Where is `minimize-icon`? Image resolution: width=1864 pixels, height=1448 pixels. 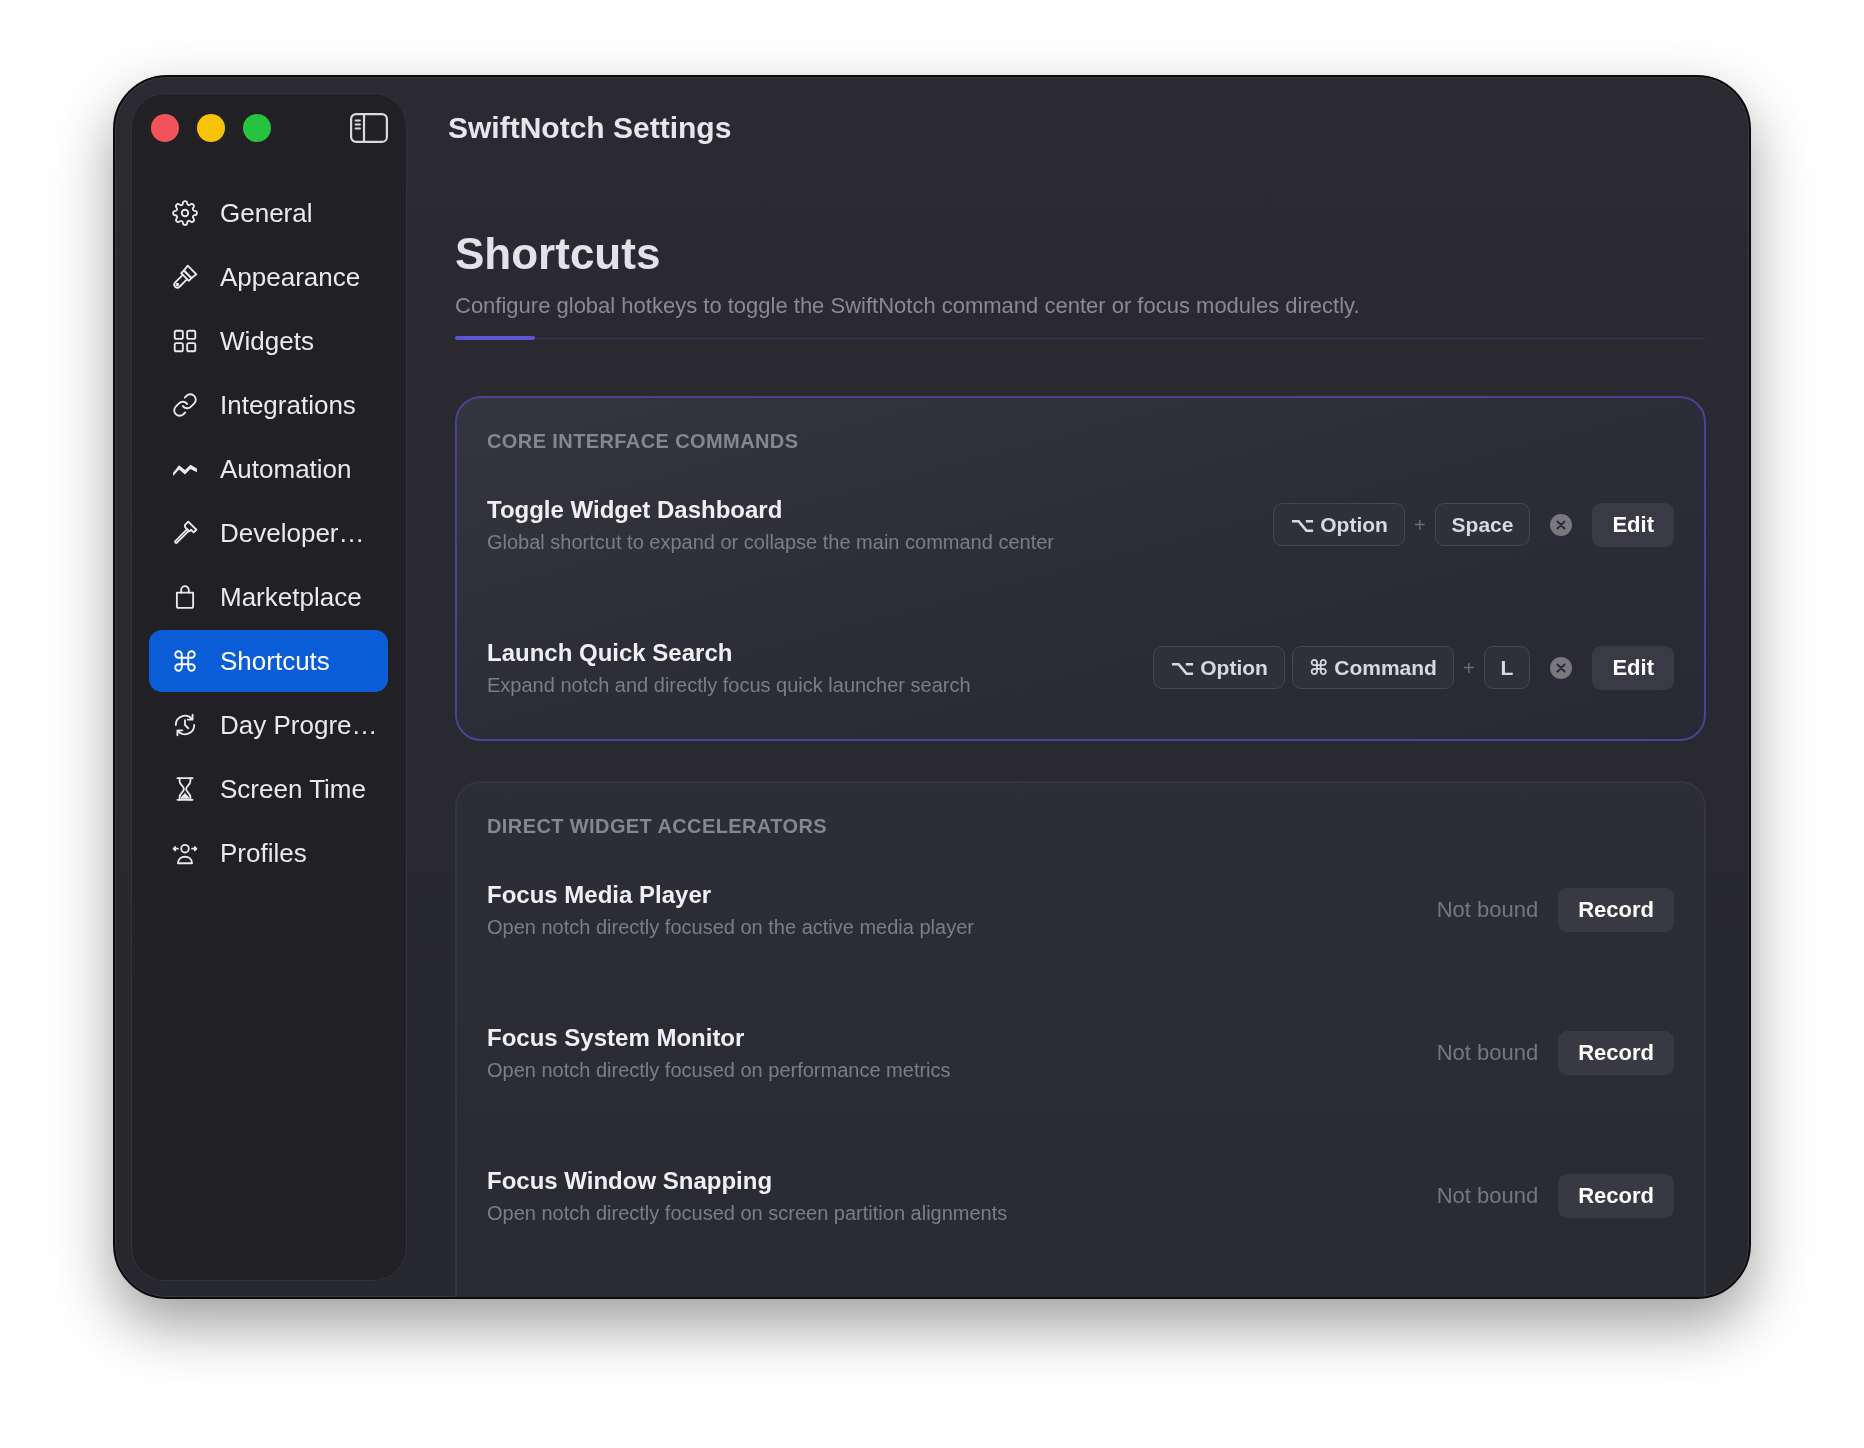 minimize-icon is located at coordinates (211, 128).